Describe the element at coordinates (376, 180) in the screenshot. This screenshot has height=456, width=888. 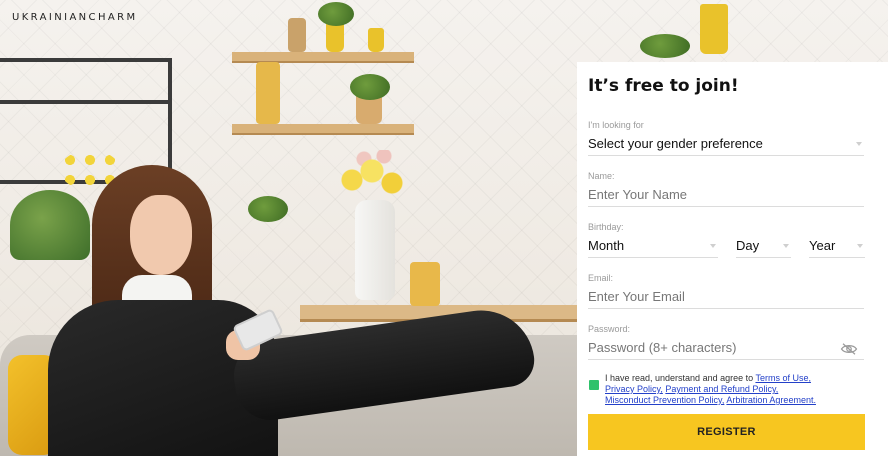
I see `tulips` at that location.